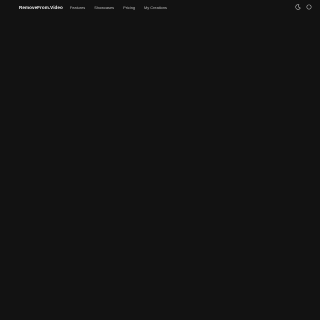 Image resolution: width=320 pixels, height=320 pixels. I want to click on theme-toggle-icon, so click(297, 7).